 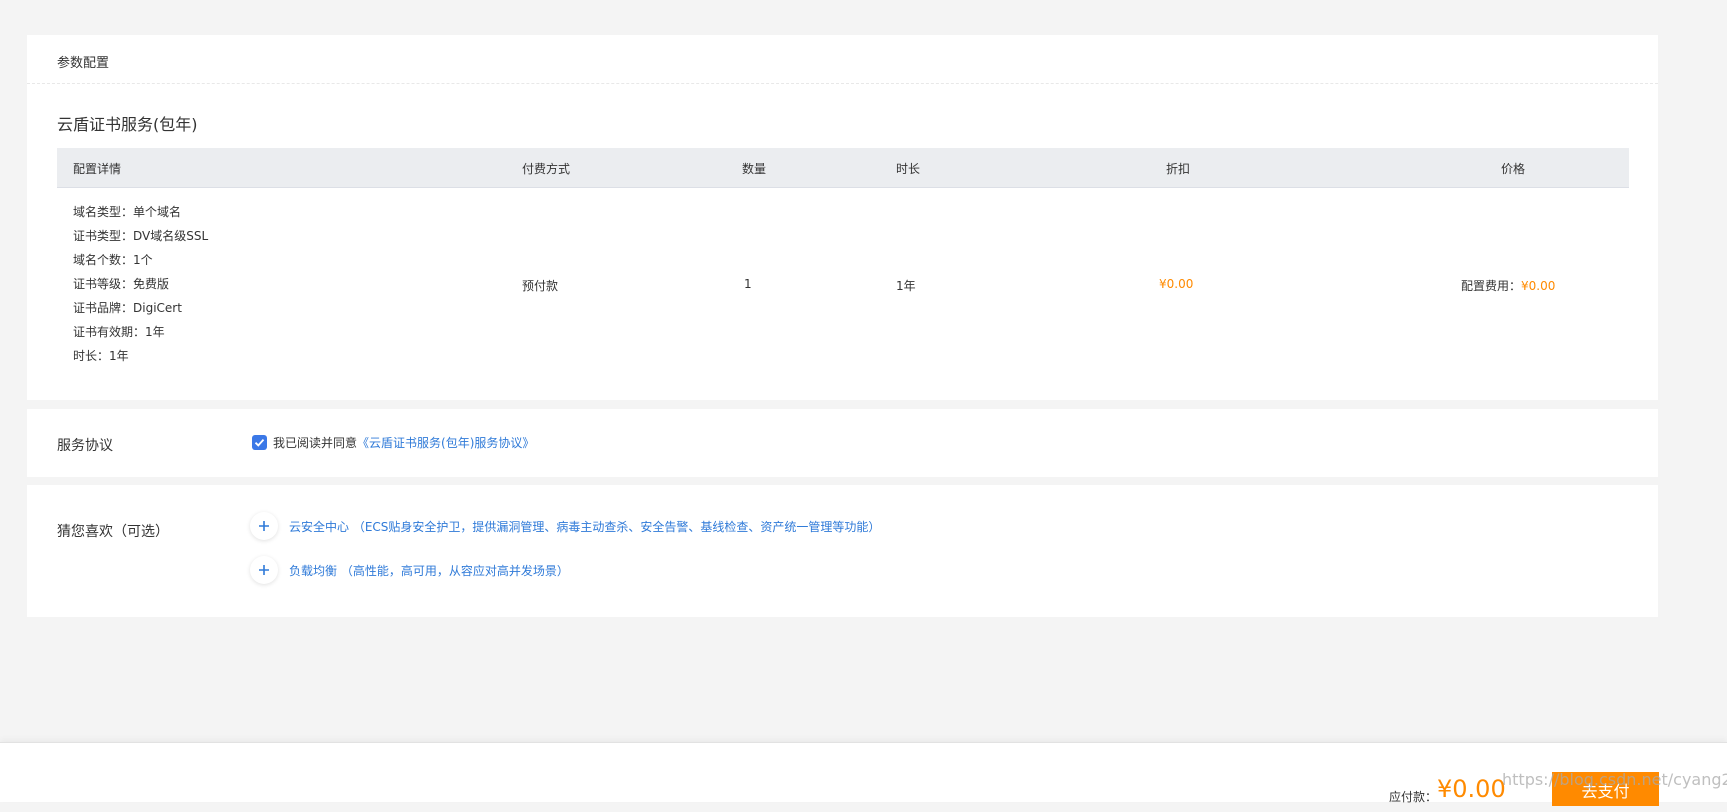 What do you see at coordinates (906, 286) in the screenshot?
I see `duration-value: 1年` at bounding box center [906, 286].